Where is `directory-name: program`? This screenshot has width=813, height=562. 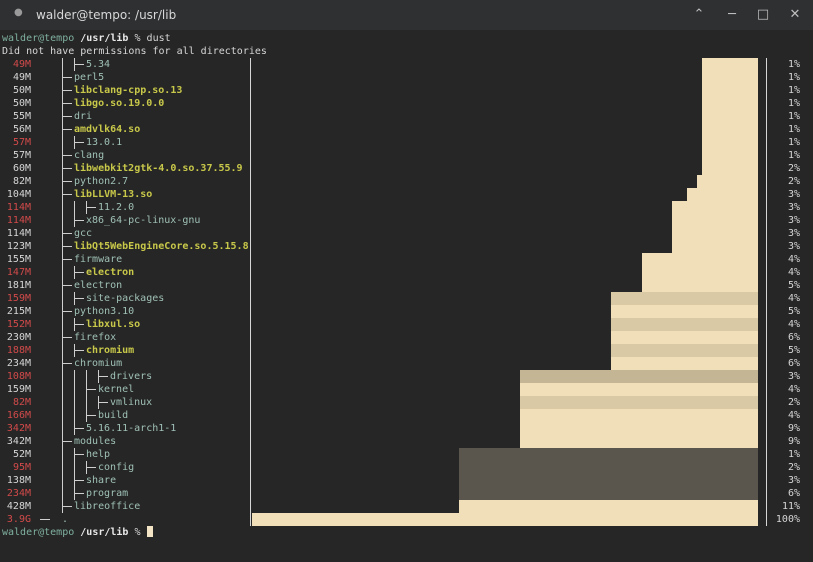
directory-name: program is located at coordinates (107, 493).